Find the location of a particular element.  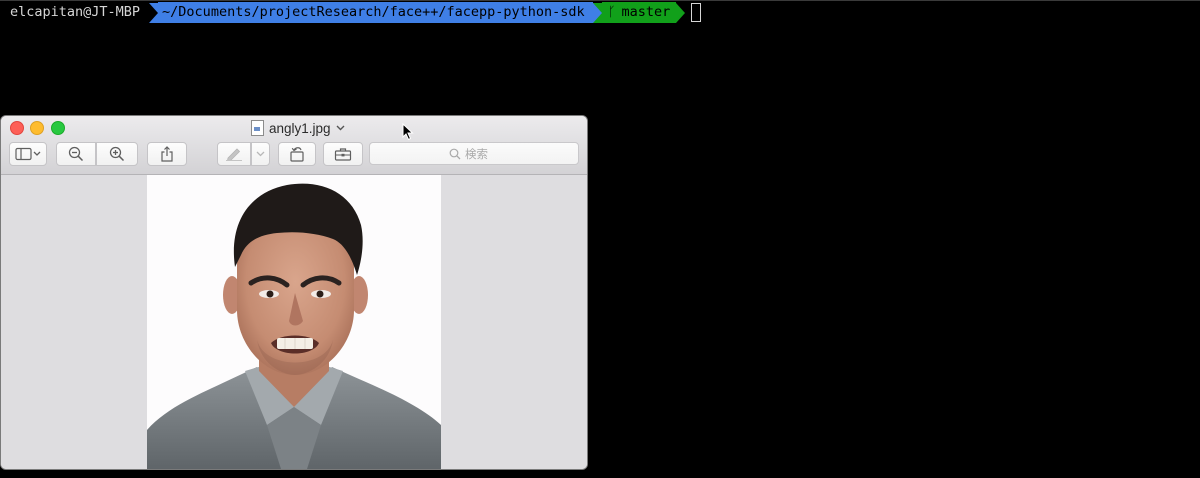

fullscreen-window-button is located at coordinates (58, 128).